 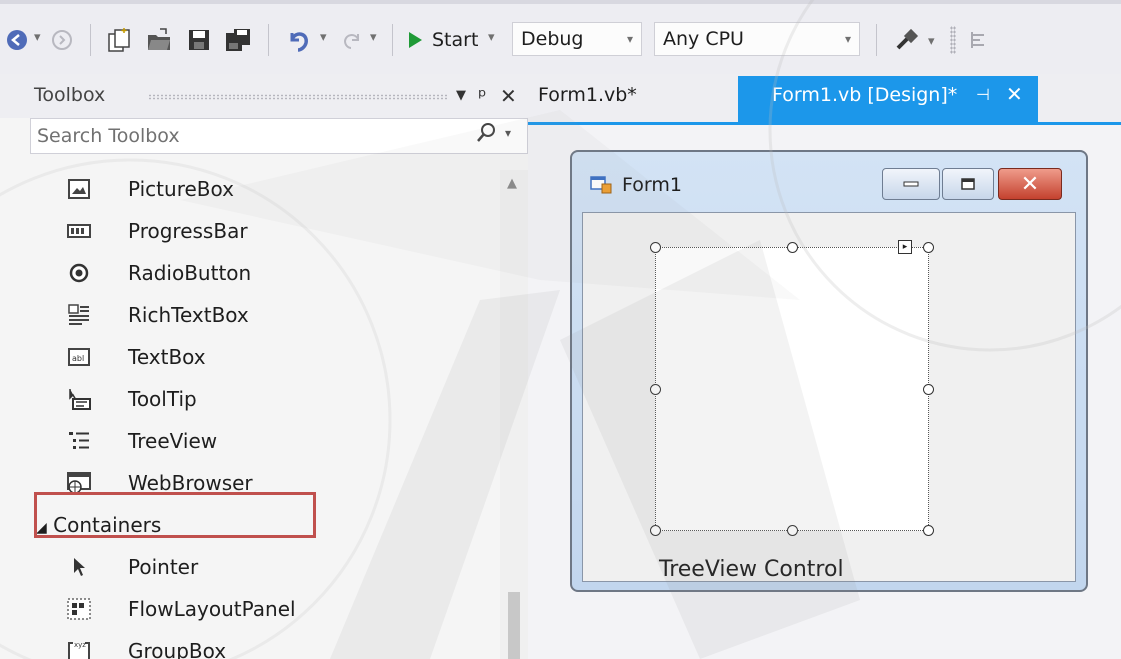 I want to click on toolbox-item-label: RadioButton, so click(x=190, y=273).